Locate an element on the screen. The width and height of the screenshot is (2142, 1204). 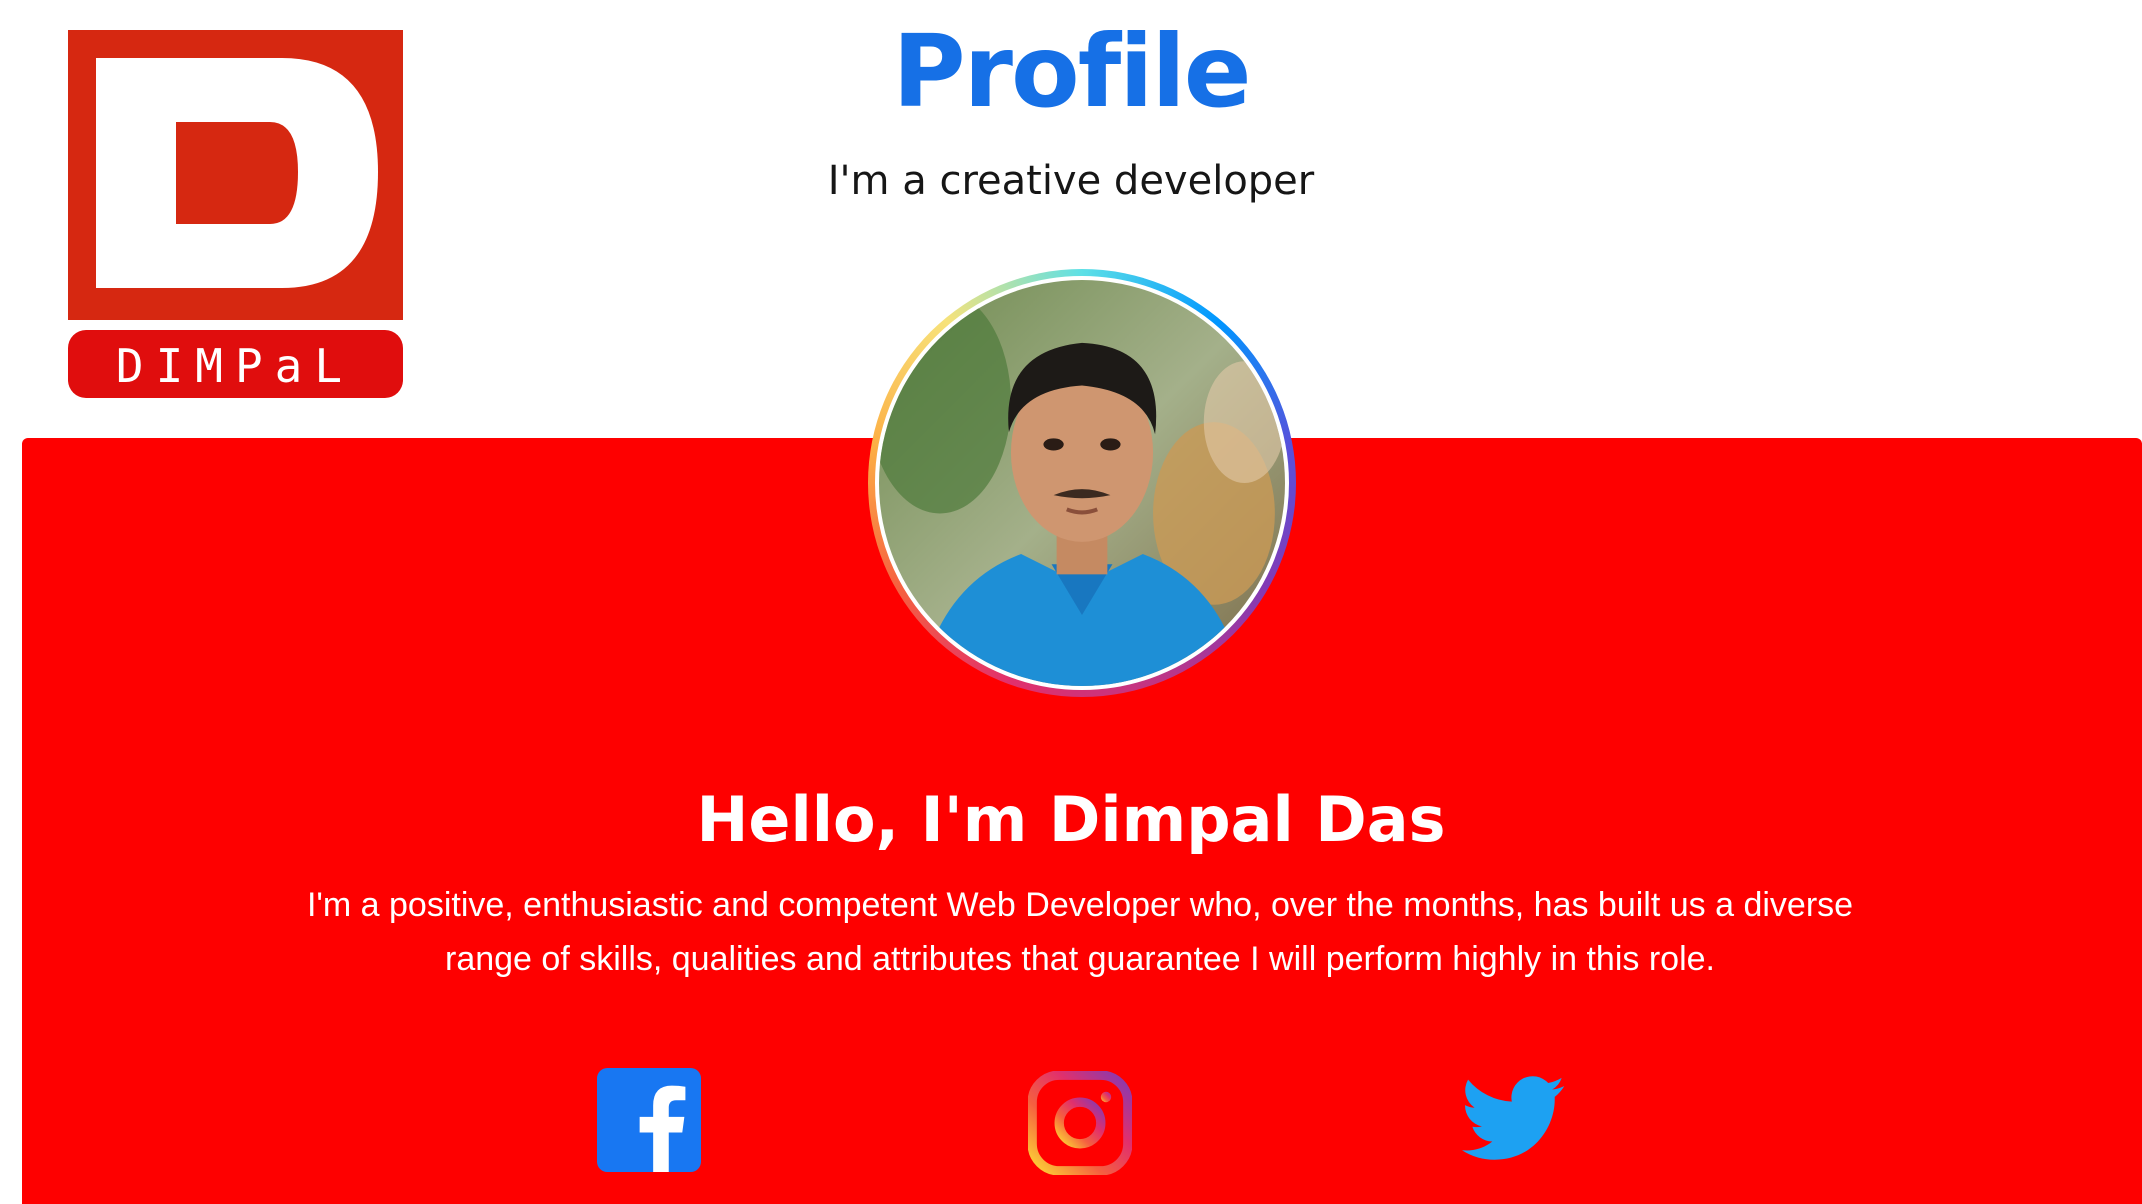
svg-text: DIMPaL is located at coordinates (235, 366).